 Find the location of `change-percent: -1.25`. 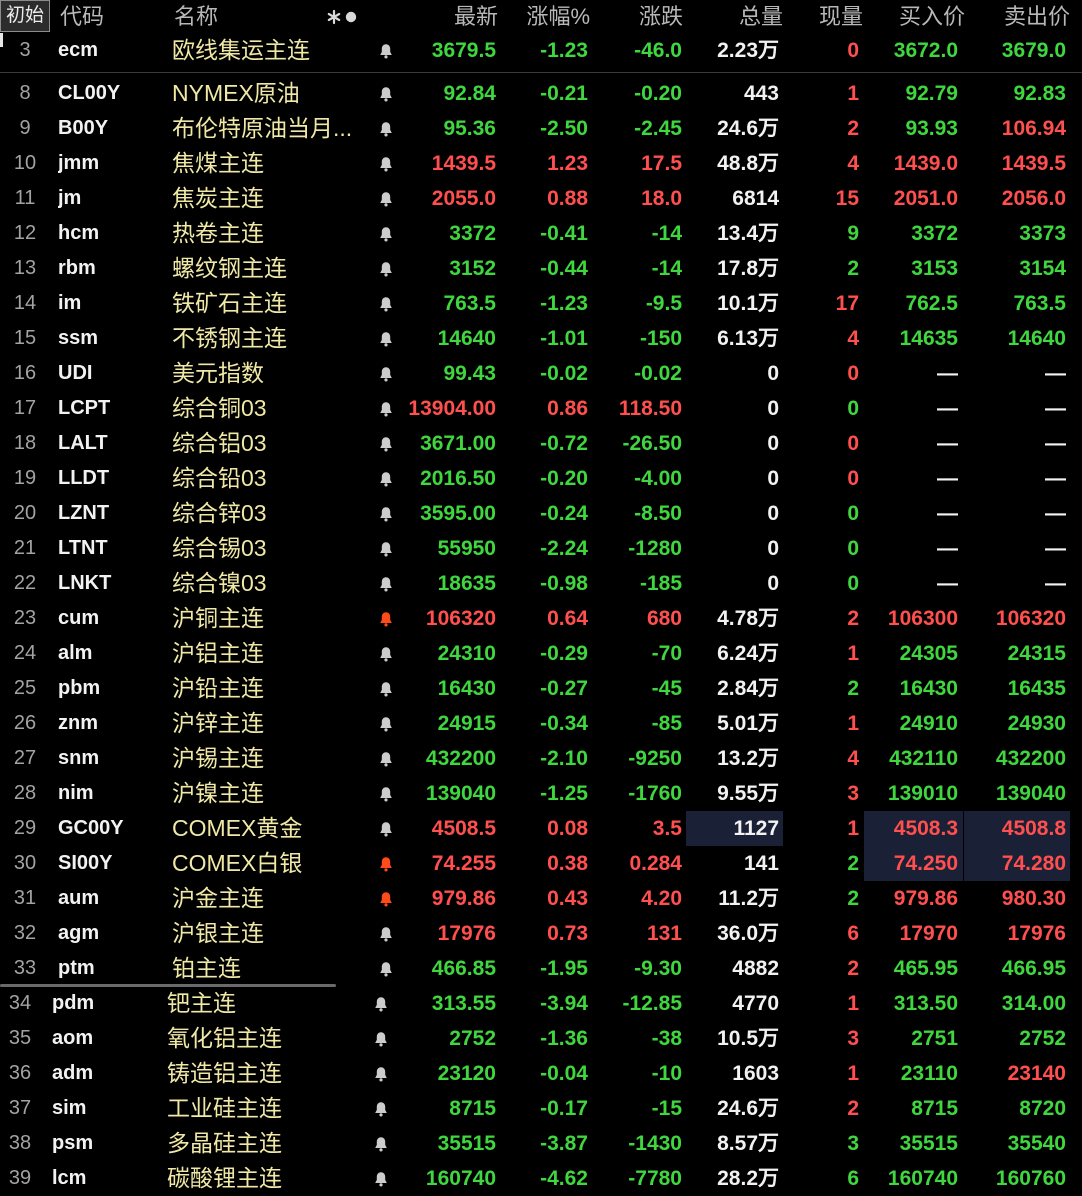

change-percent: -1.25 is located at coordinates (564, 793).